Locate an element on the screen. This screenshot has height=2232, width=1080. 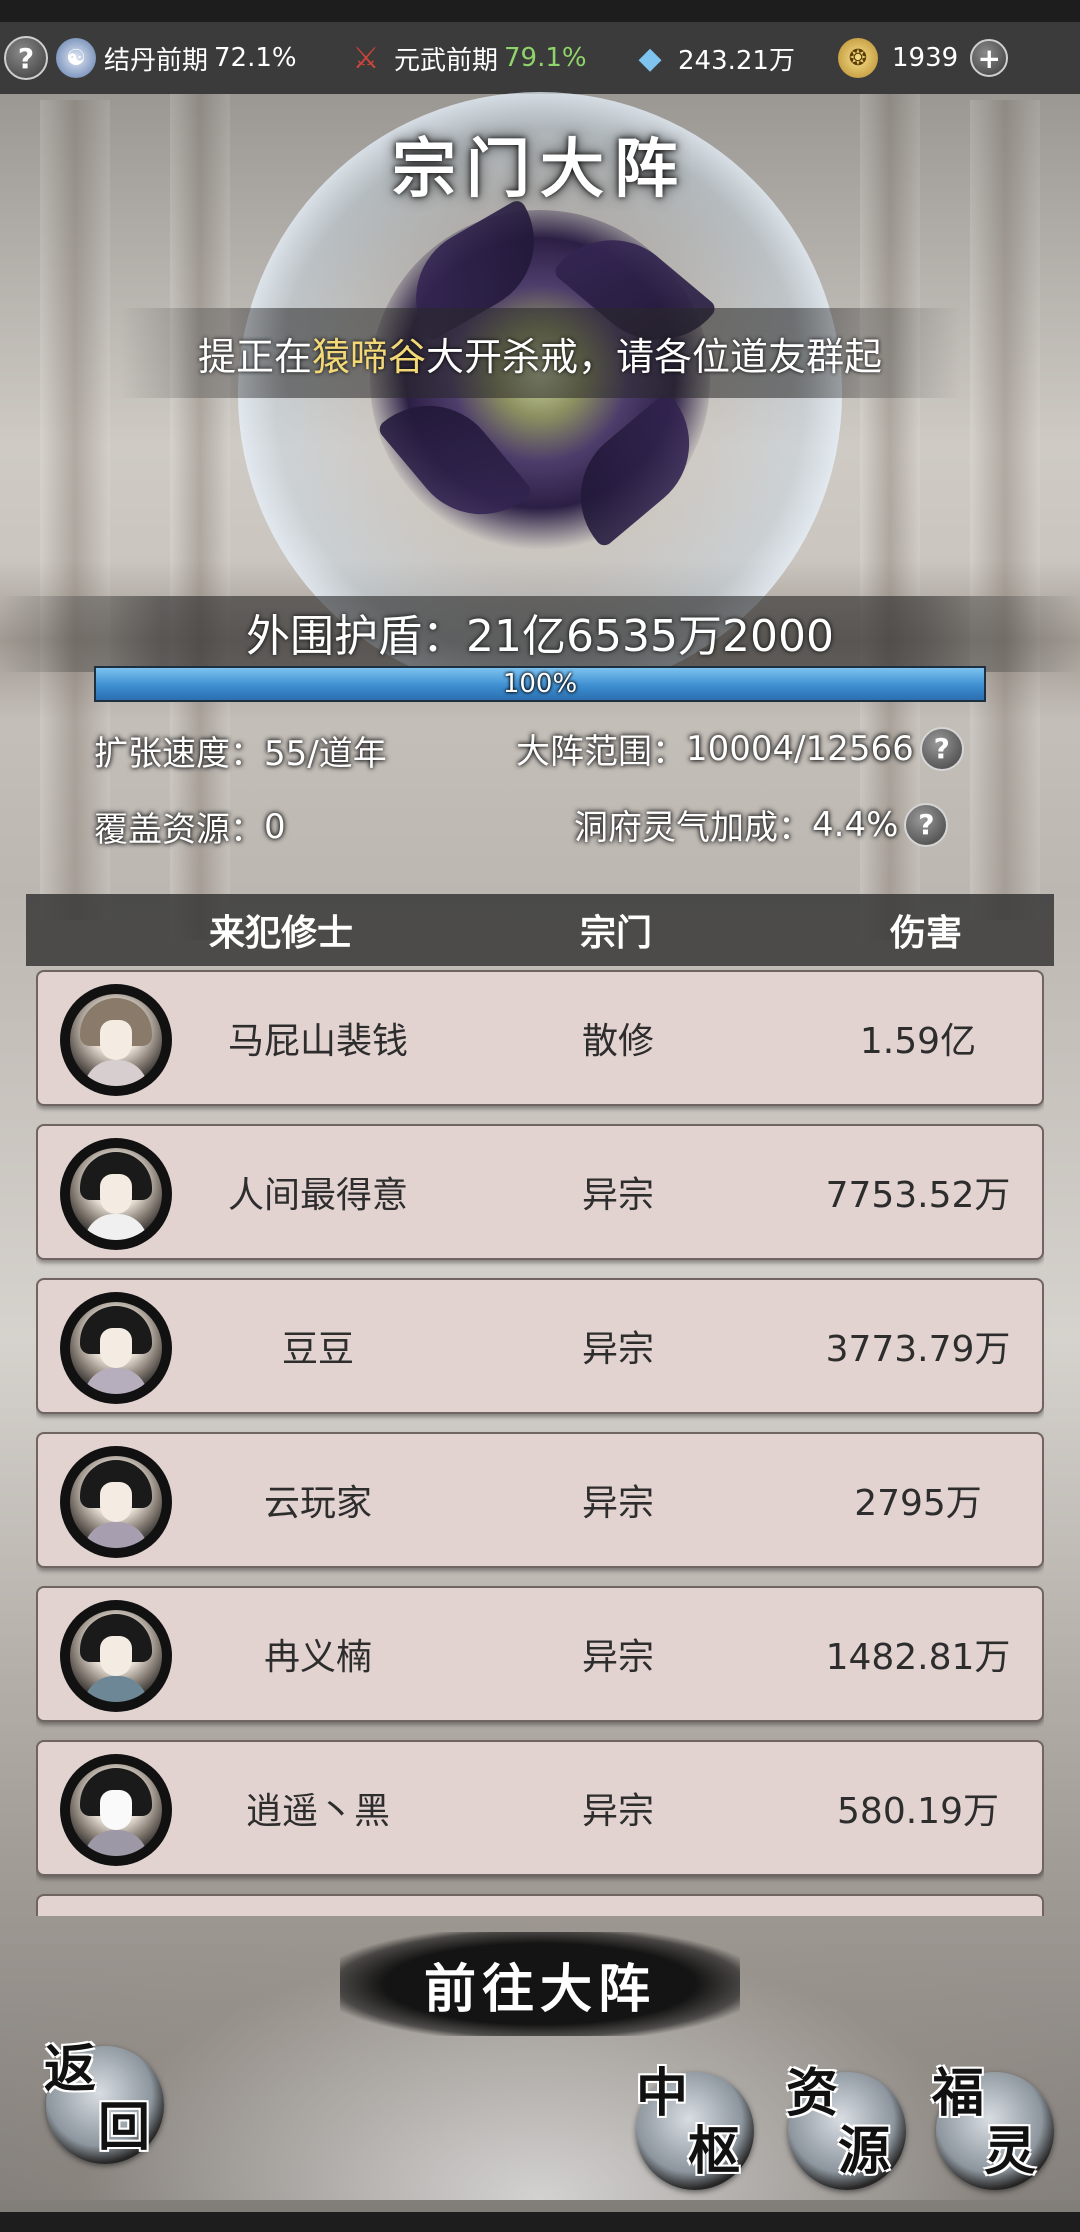
table-row: 人间最得意 异宗 7753.52万 is located at coordinates (540, 1192).